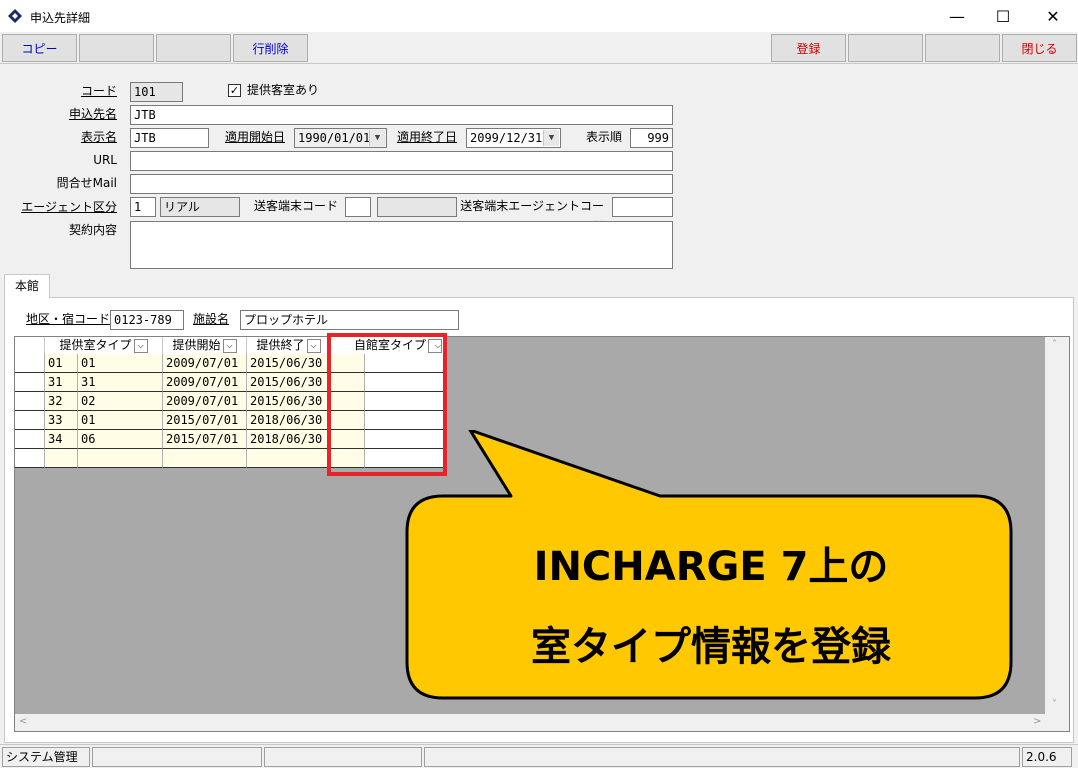 Image resolution: width=1078 pixels, height=768 pixels. What do you see at coordinates (401, 161) in the screenshot?
I see `url-field` at bounding box center [401, 161].